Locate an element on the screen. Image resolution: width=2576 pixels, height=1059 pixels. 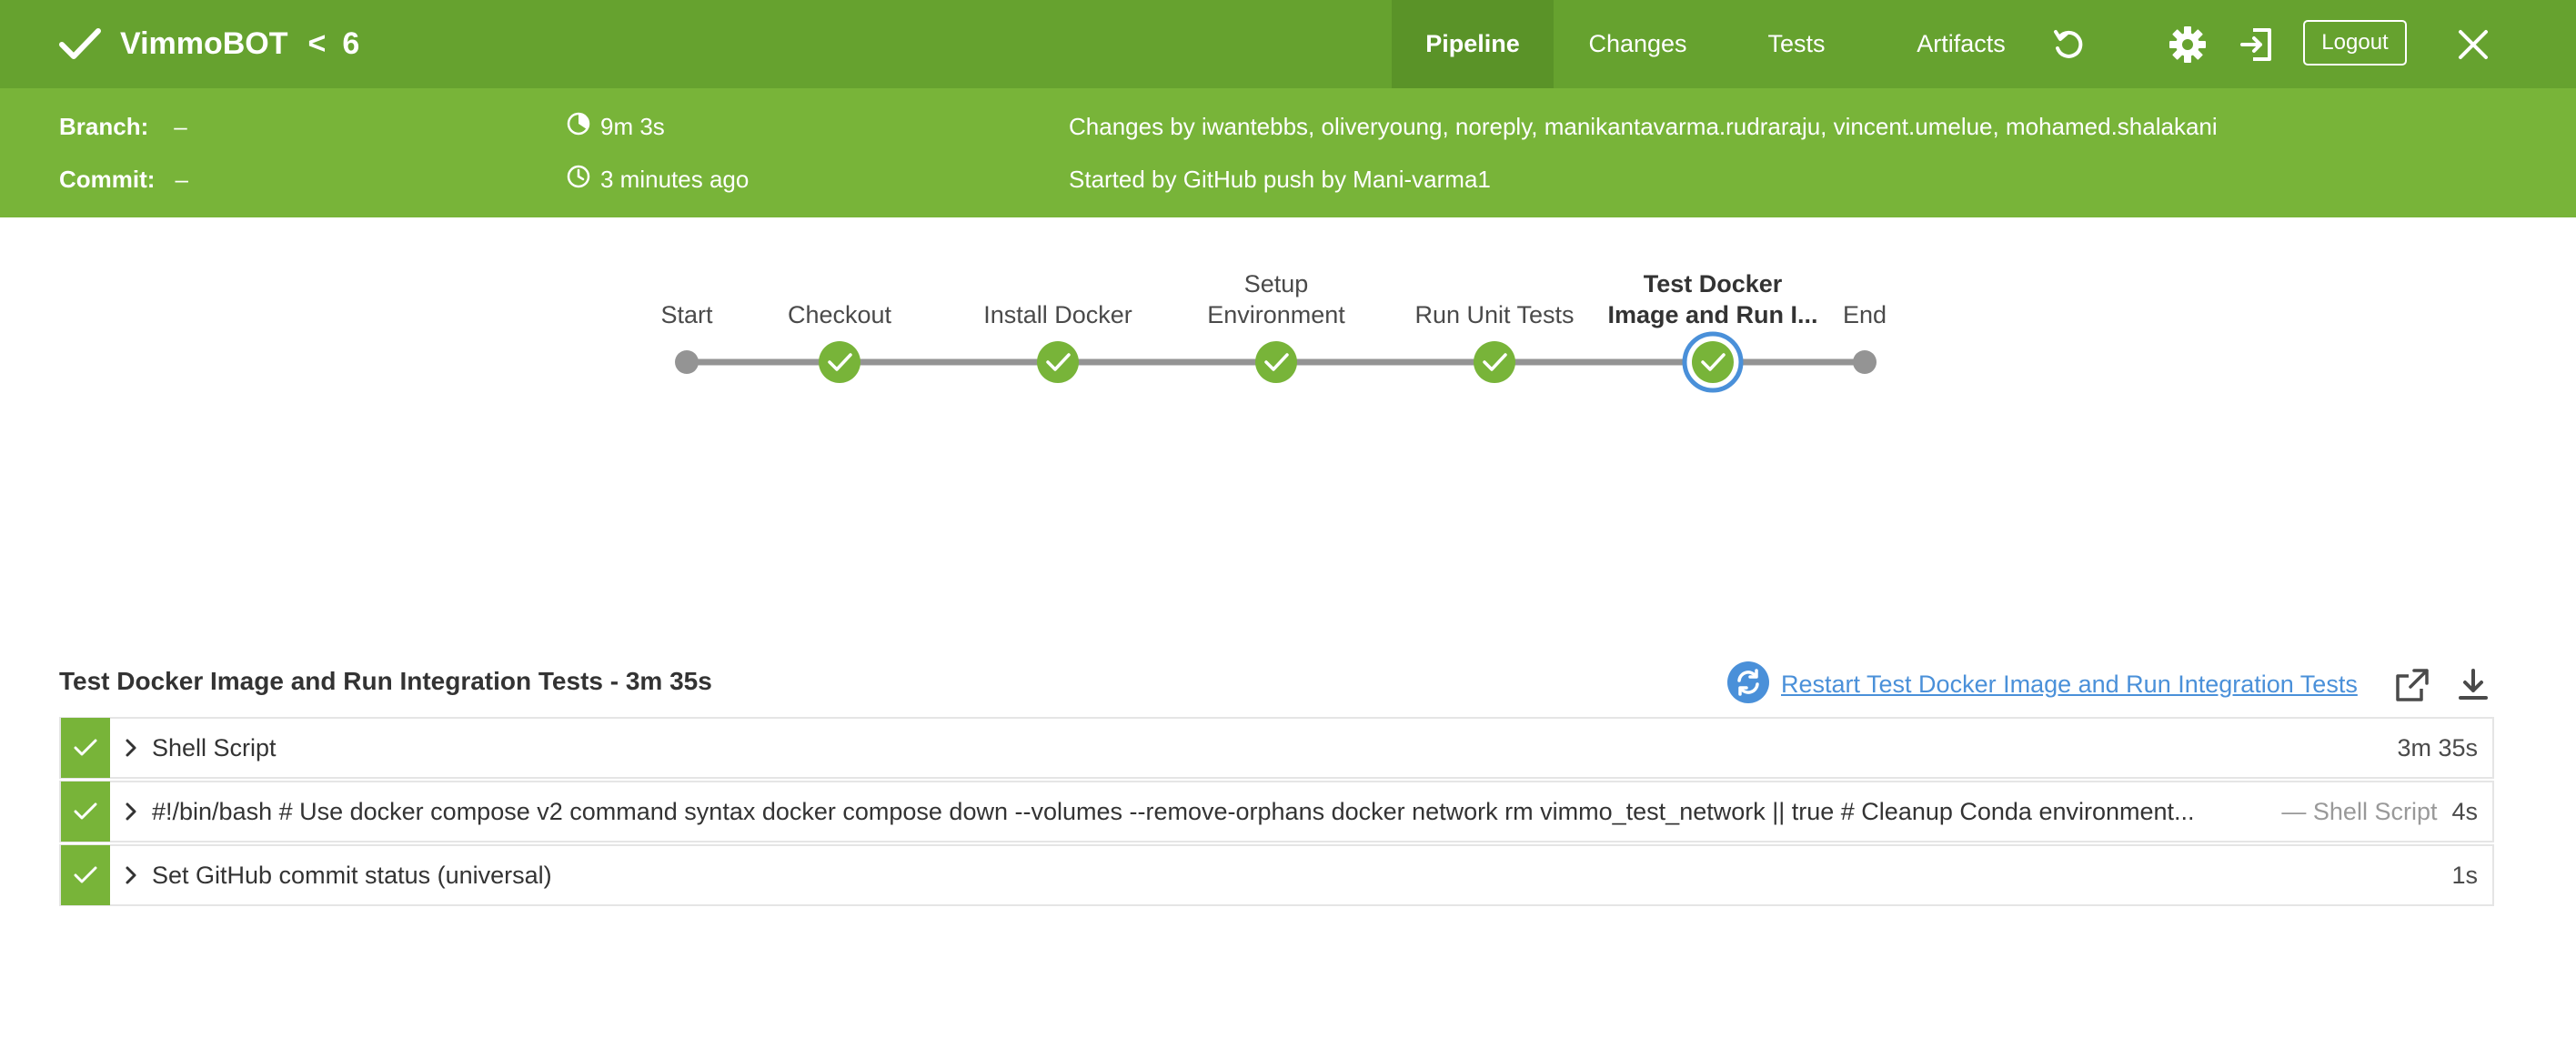
stage-node-end is located at coordinates (1865, 362).